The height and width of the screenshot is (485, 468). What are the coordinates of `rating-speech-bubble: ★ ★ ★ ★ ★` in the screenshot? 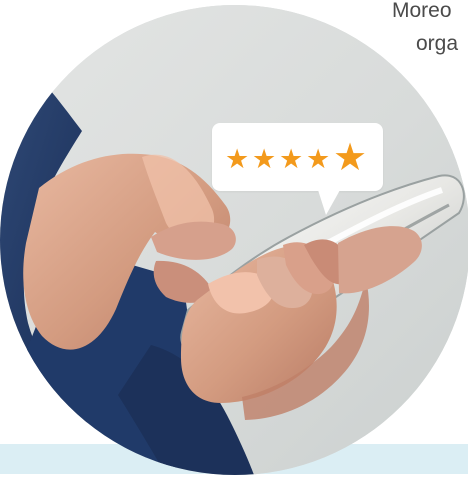 It's located at (297, 169).